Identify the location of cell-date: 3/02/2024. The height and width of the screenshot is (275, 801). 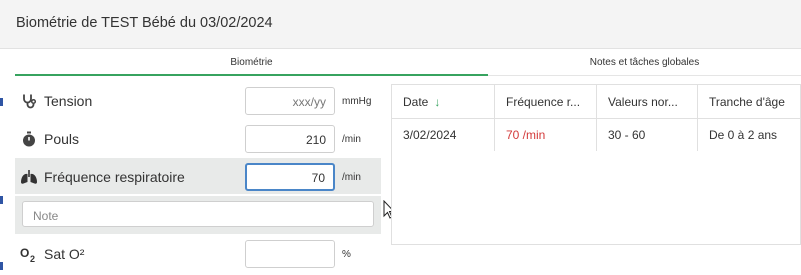
(443, 135).